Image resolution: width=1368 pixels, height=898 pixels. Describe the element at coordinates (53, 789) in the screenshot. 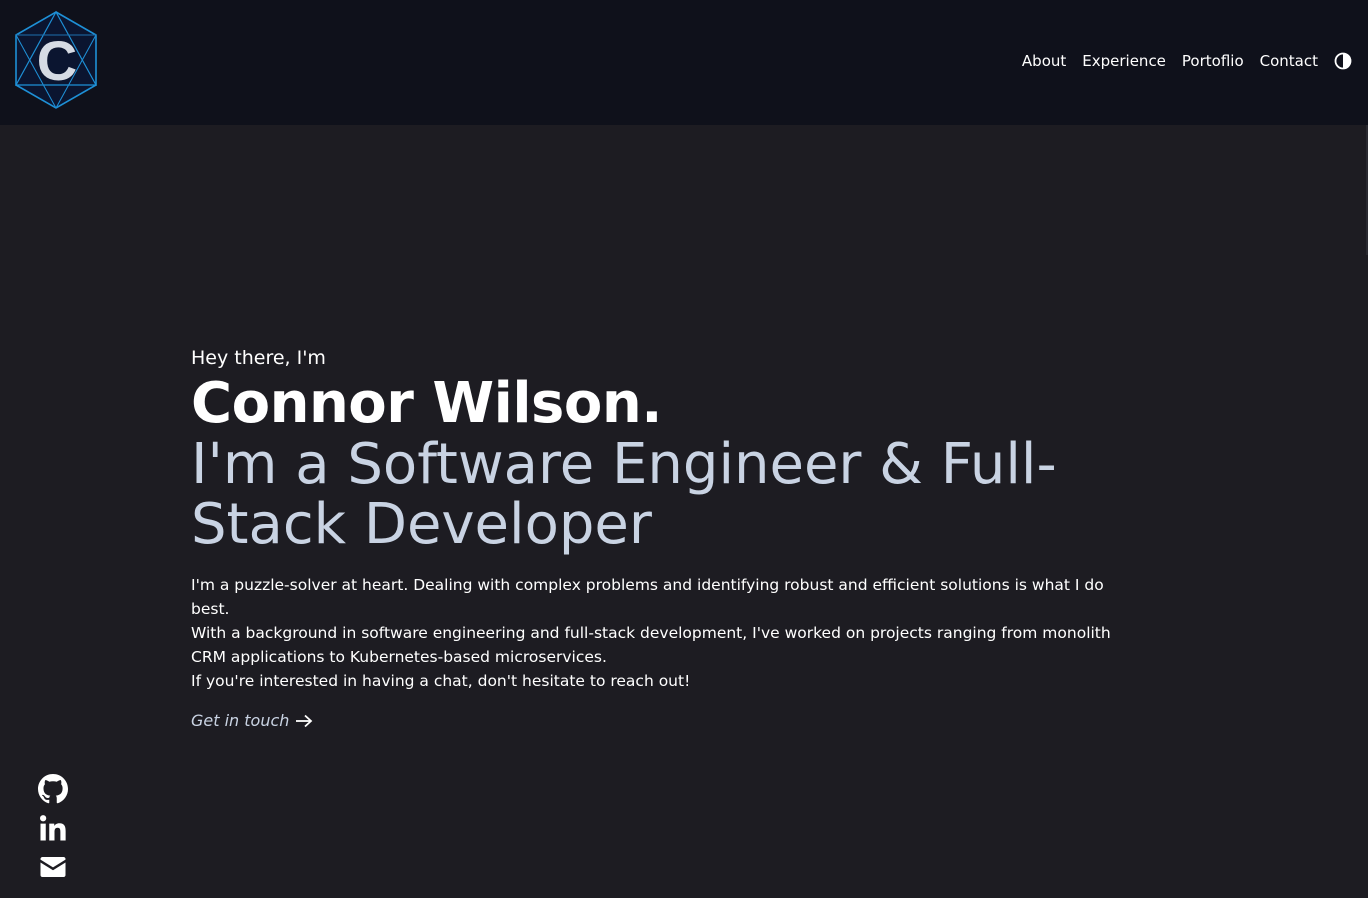

I see `github-icon` at that location.